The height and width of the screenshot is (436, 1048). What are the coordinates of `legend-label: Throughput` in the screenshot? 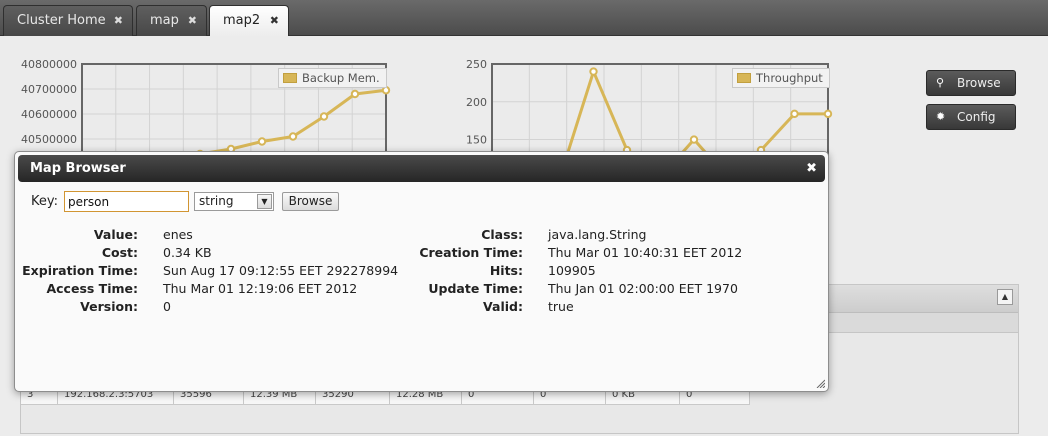 It's located at (789, 78).